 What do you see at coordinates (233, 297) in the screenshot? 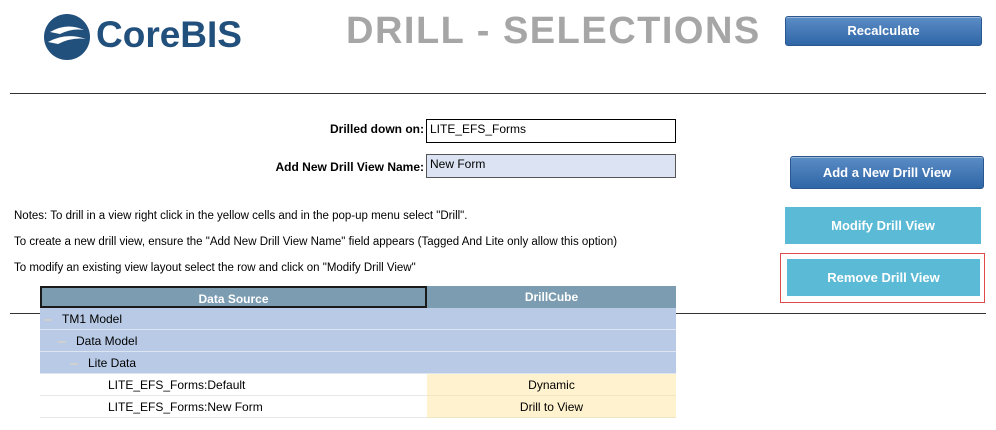
I see `column-header-data-source: Data Source` at bounding box center [233, 297].